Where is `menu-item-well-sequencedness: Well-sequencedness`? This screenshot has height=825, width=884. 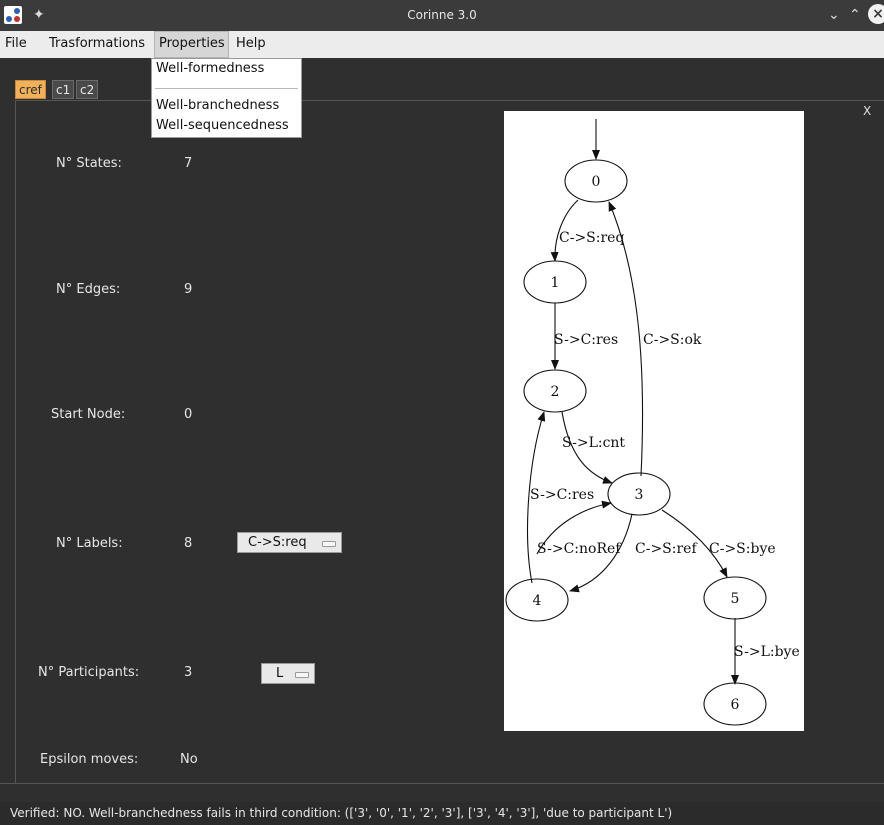
menu-item-well-sequencedness: Well-sequencedness is located at coordinates (222, 125).